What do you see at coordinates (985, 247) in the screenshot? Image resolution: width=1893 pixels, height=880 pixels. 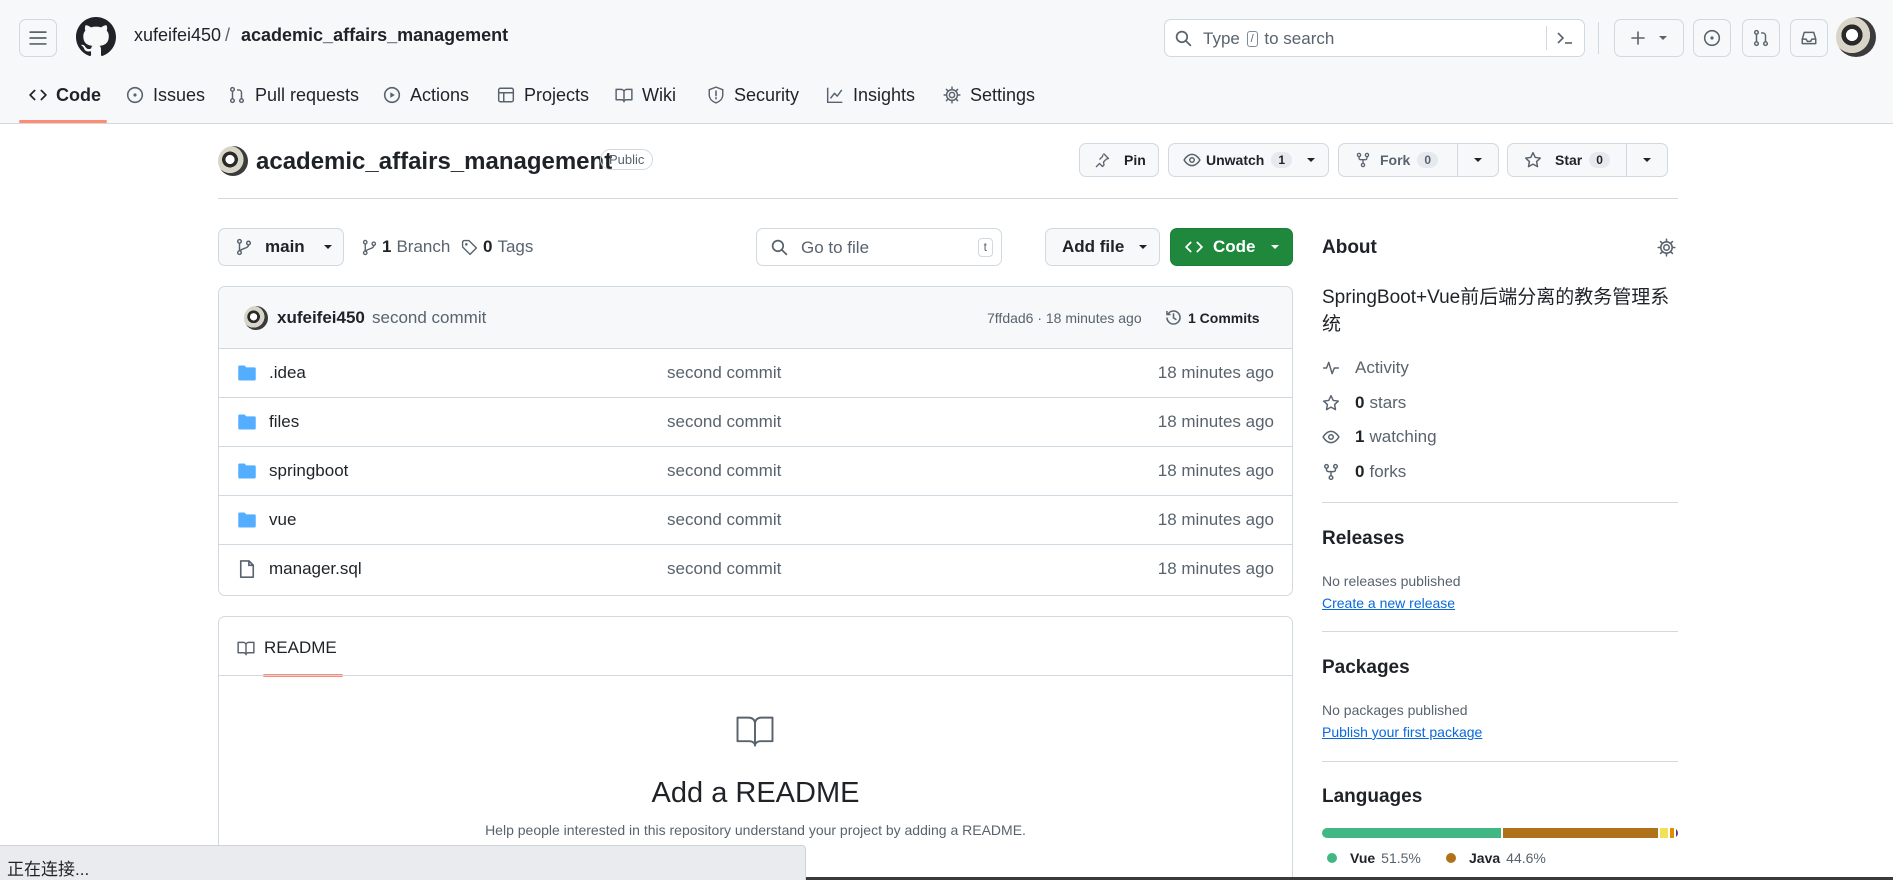 I see `shortcut-key-t: t` at bounding box center [985, 247].